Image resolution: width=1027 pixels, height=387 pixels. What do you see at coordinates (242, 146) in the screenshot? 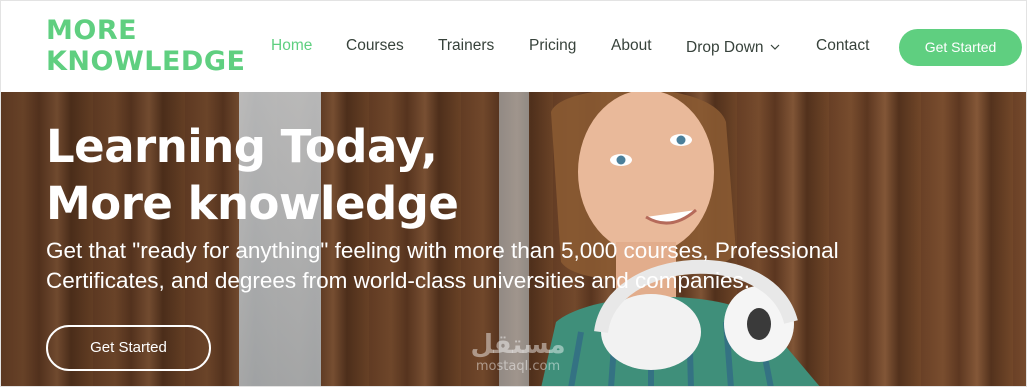
I see `hero-title-line-1: Learning Today,` at bounding box center [242, 146].